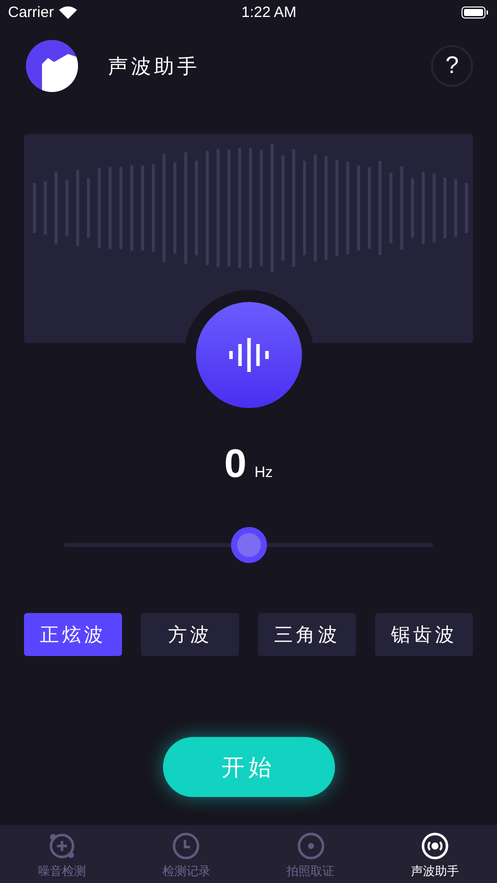  I want to click on slider-thumb, so click(248, 545).